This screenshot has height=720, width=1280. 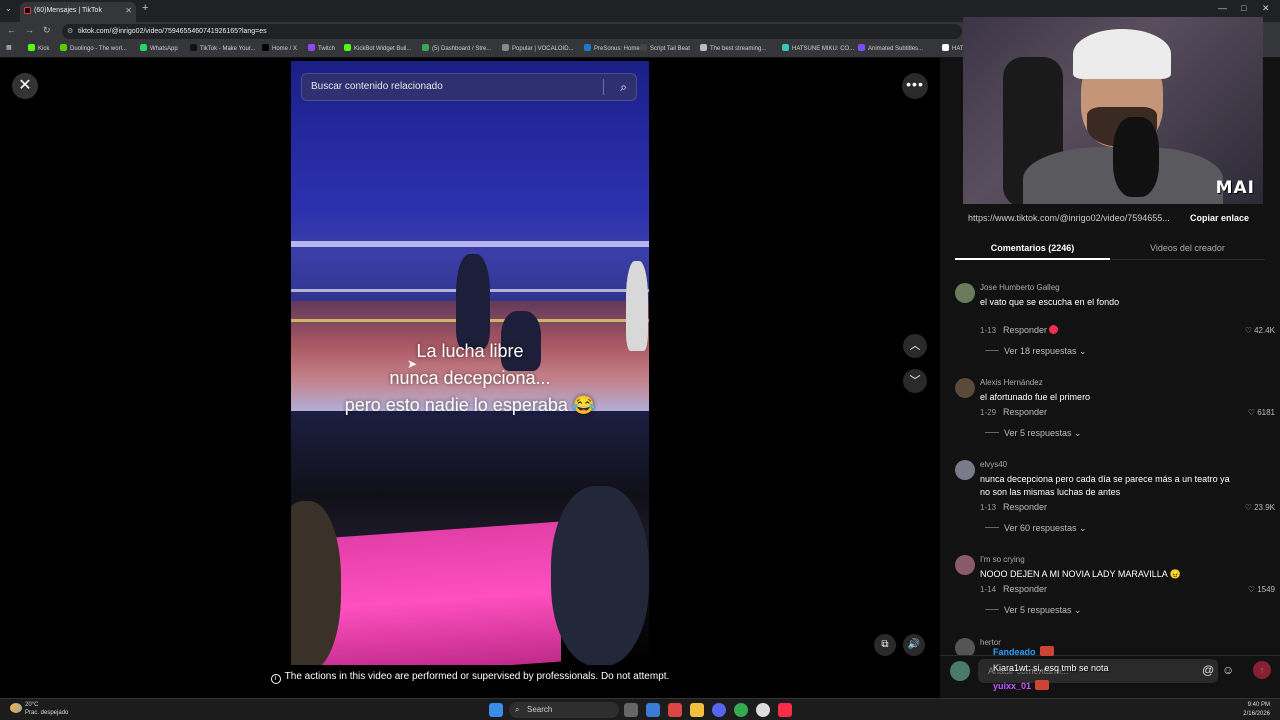 I want to click on comment-username: elvys40, so click(x=993, y=464).